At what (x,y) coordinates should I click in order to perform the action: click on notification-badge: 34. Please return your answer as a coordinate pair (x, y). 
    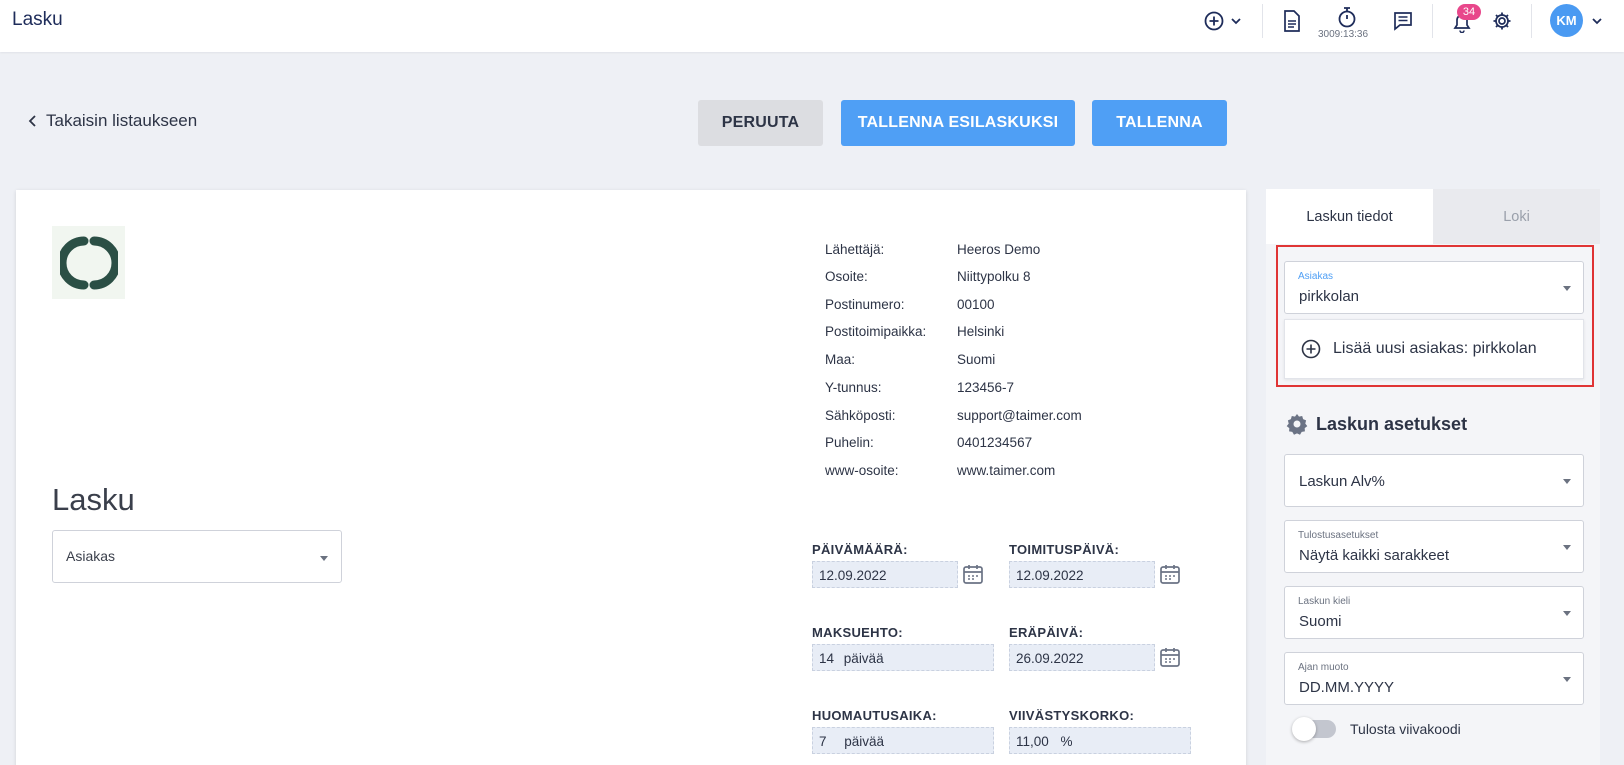
    Looking at the image, I should click on (1469, 12).